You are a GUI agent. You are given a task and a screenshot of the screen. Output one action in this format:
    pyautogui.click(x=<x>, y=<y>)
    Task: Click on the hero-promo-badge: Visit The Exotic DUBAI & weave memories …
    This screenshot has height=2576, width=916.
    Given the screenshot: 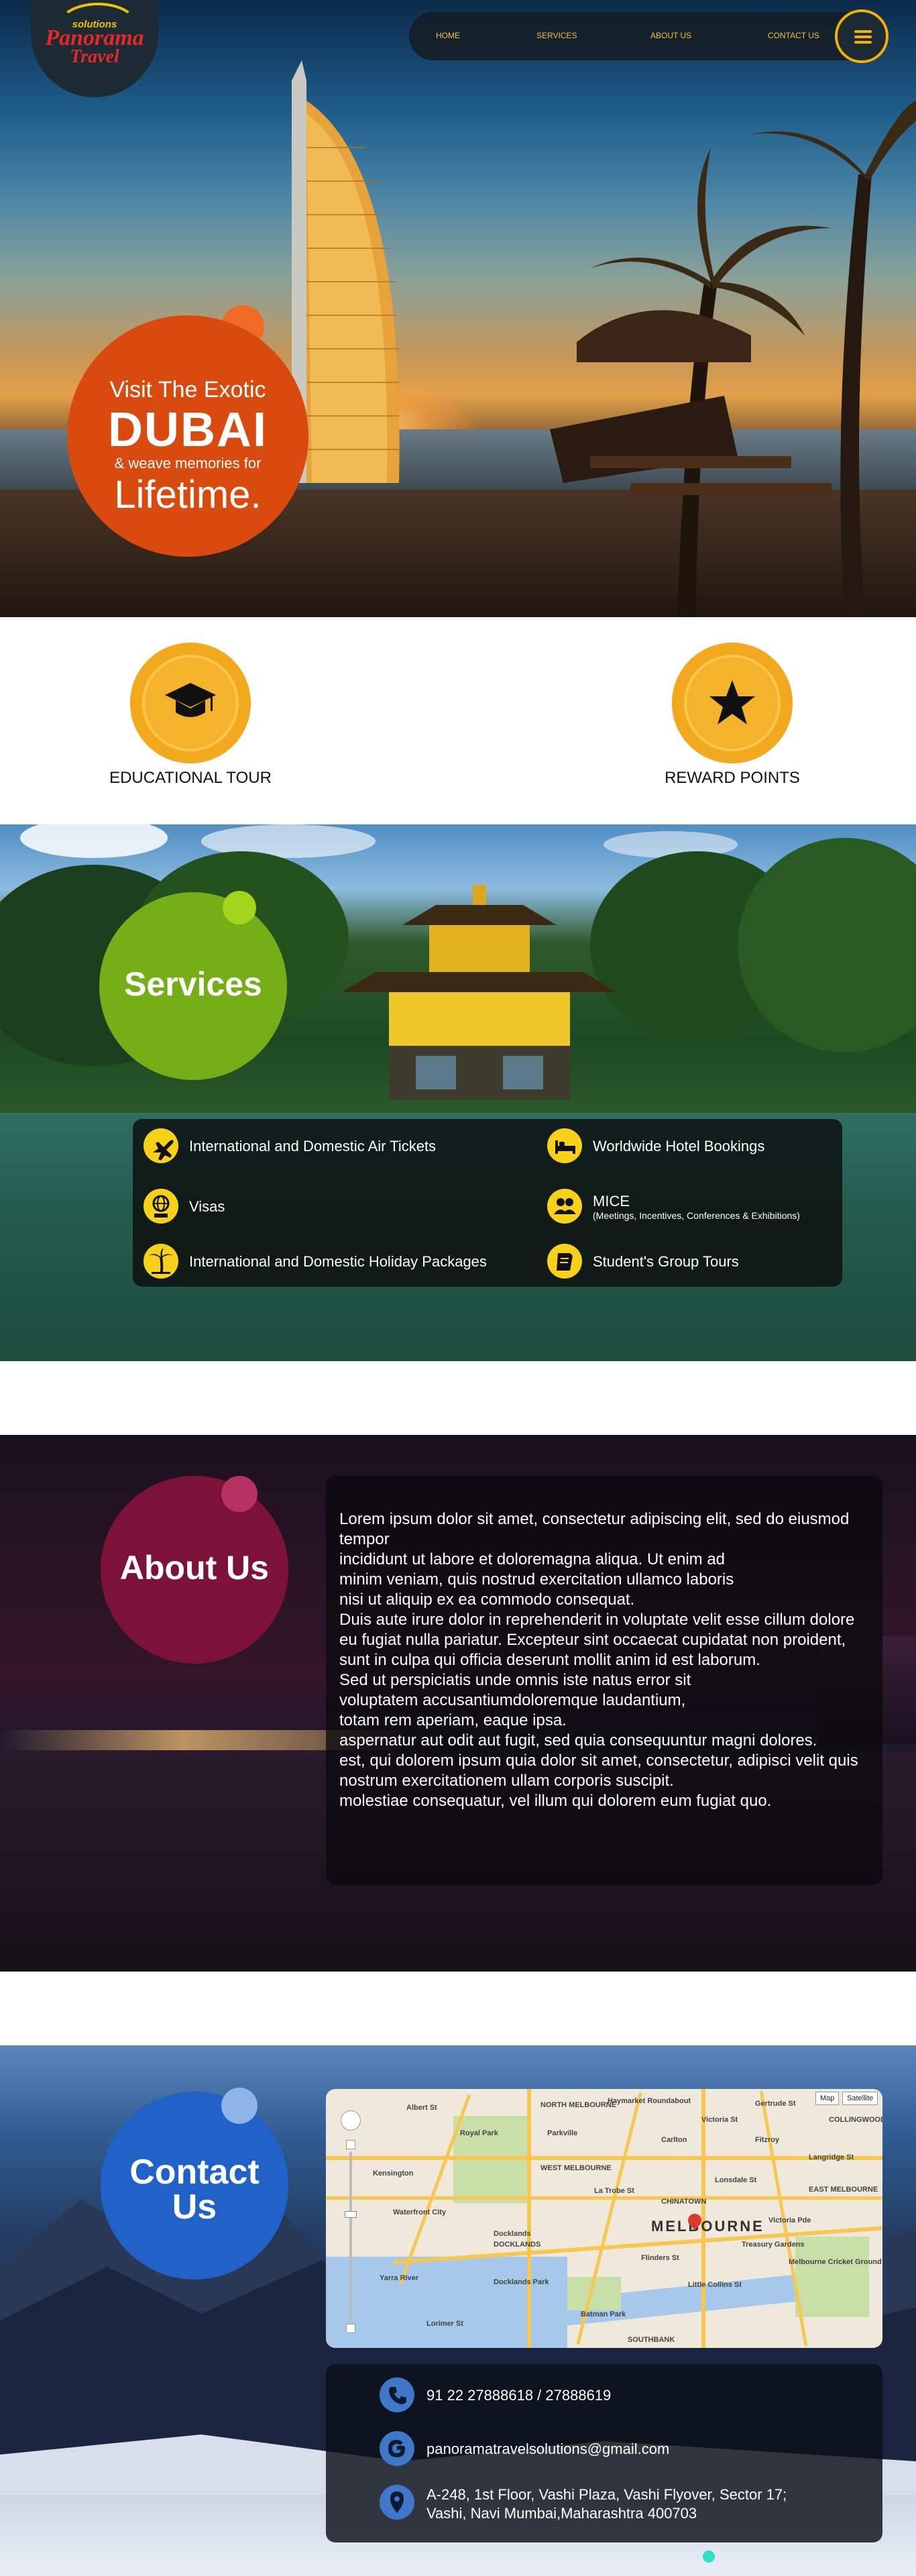 What is the action you would take?
    pyautogui.click(x=187, y=436)
    